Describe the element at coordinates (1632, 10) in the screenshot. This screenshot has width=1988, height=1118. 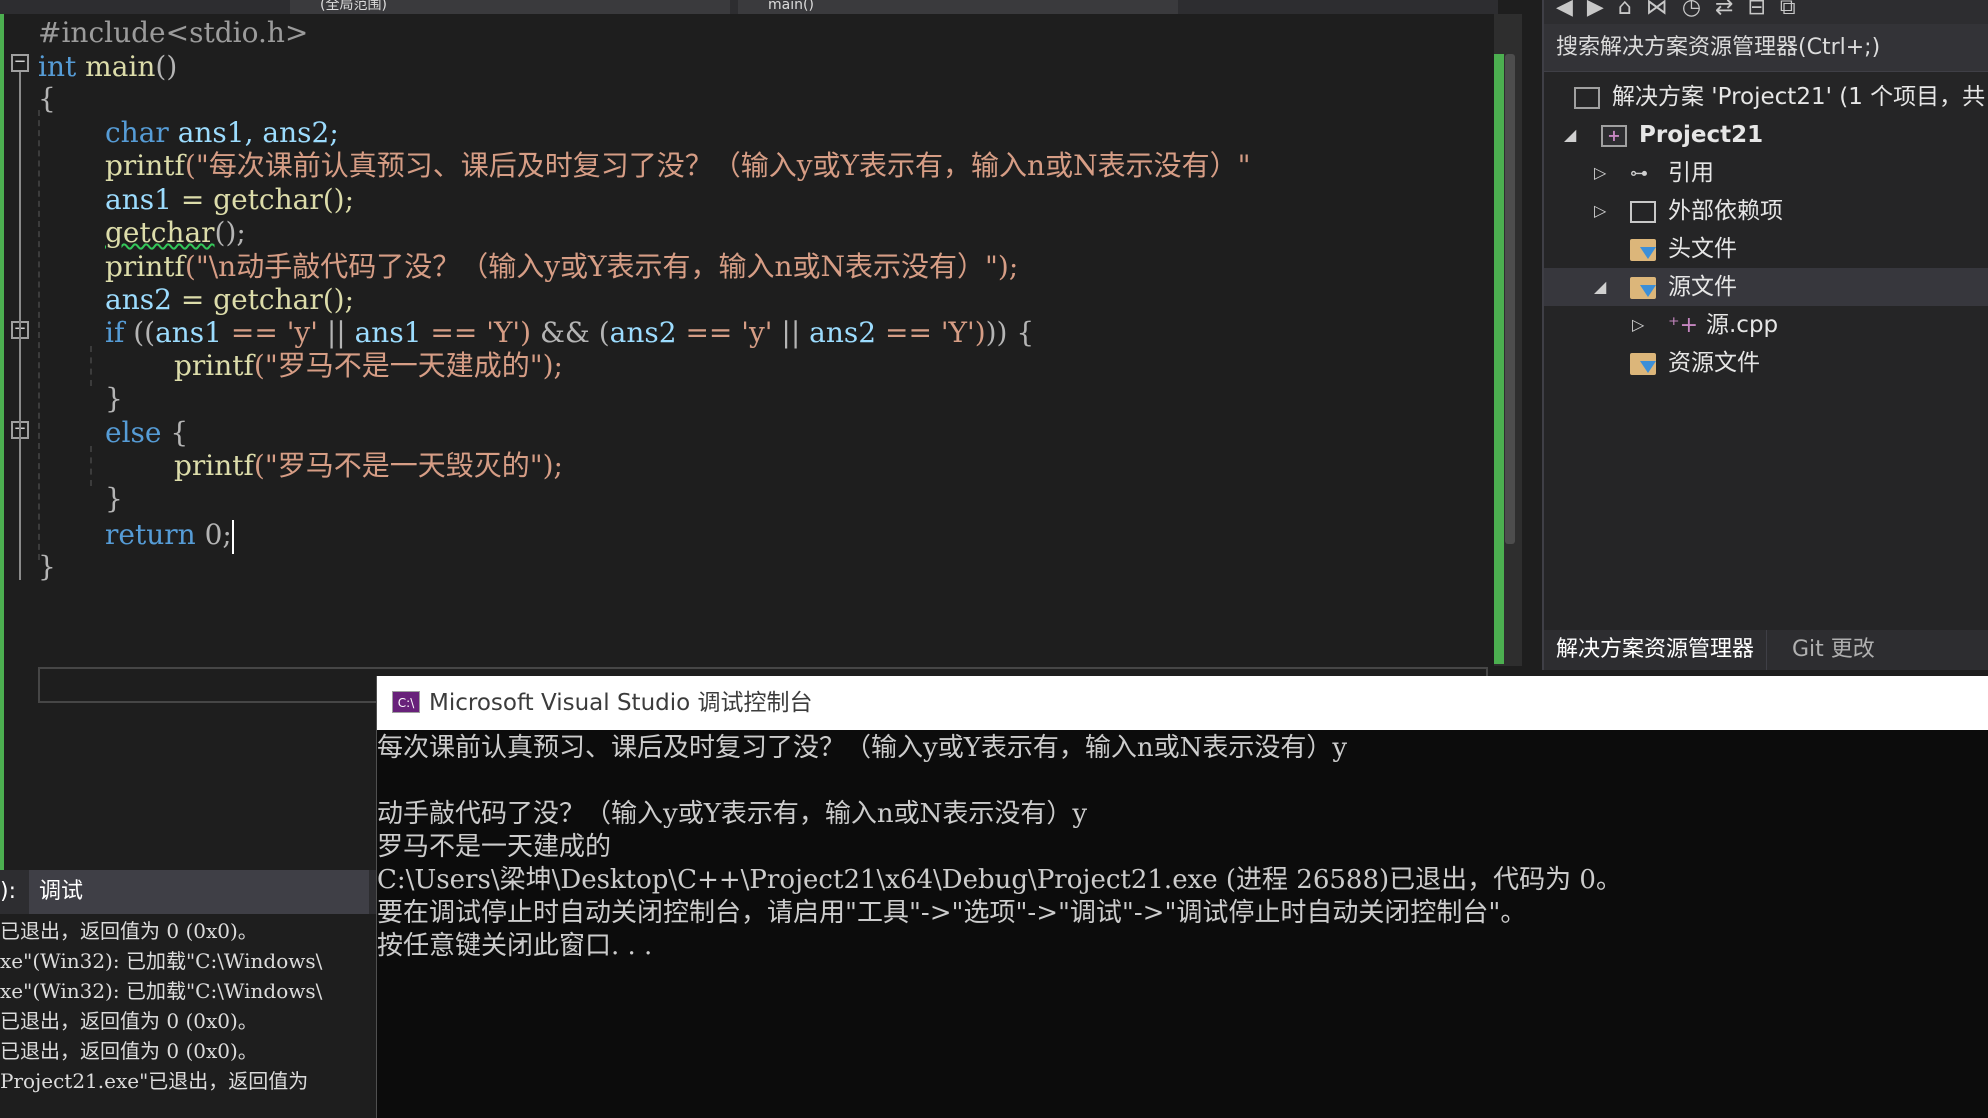
I see `home-icon: ⌂` at that location.